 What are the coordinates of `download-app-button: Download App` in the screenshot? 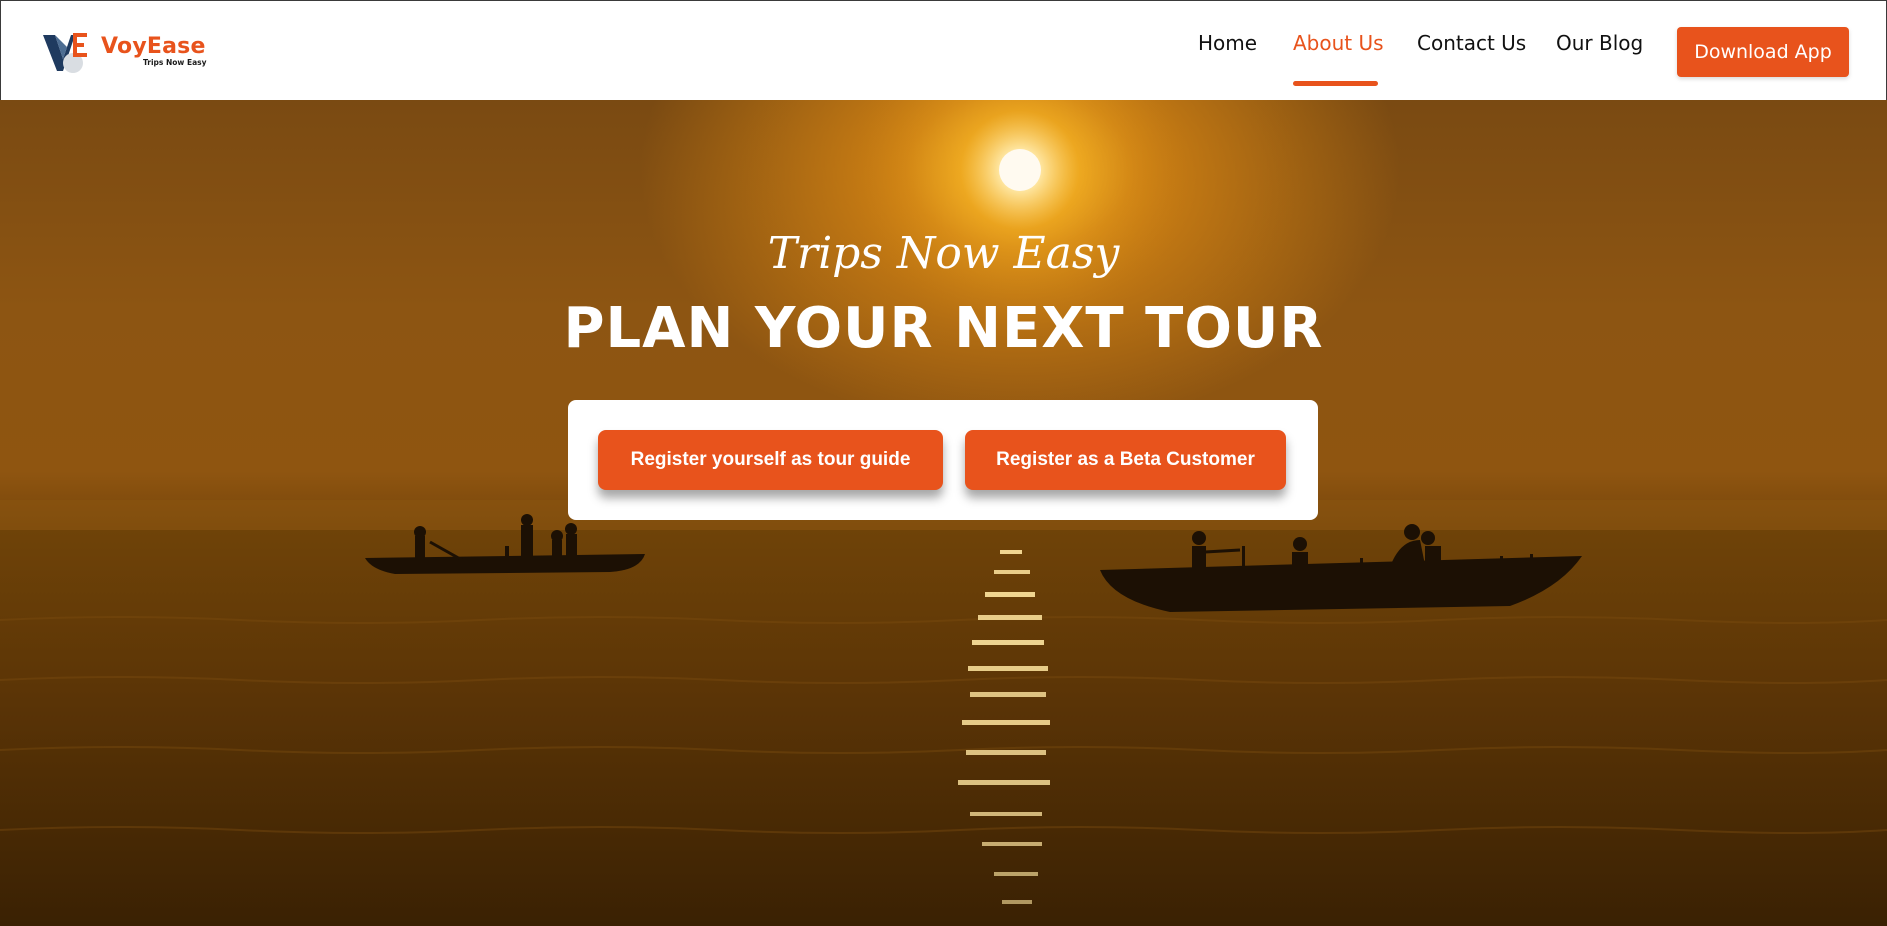 It's located at (1763, 52).